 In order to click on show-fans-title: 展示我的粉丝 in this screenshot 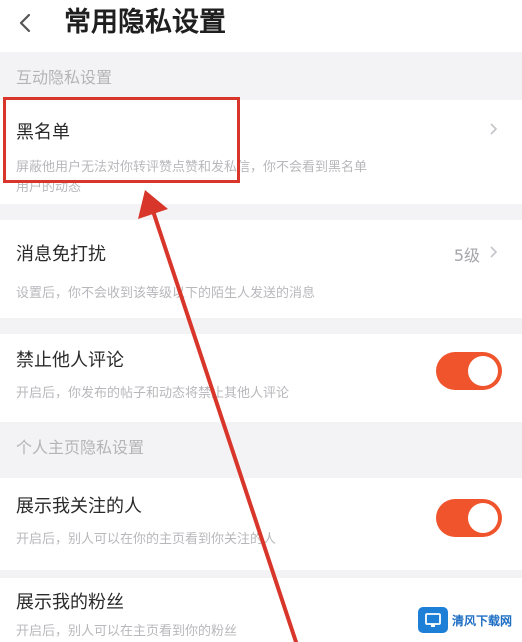, I will do `click(70, 602)`.